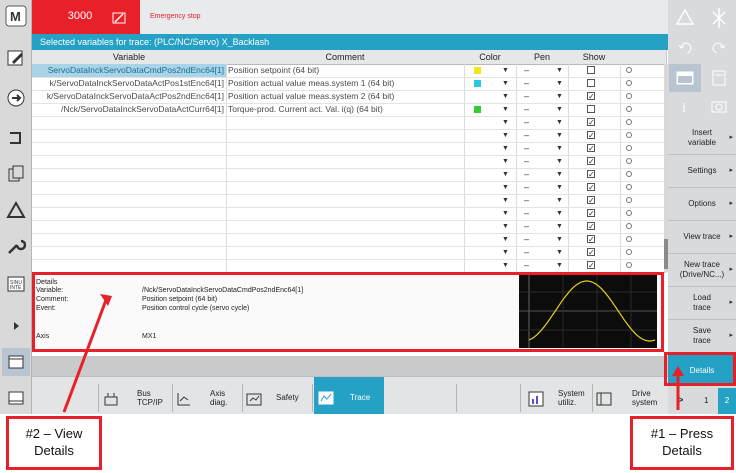 This screenshot has height=473, width=736. Describe the element at coordinates (682, 443) in the screenshot. I see `press-details-callout: #1 – Press Details` at that location.